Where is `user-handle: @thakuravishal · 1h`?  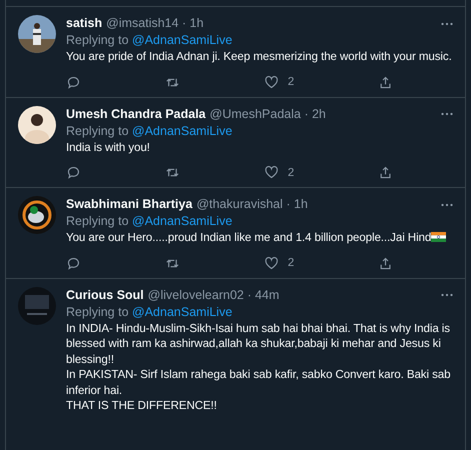 user-handle: @thakuravishal · 1h is located at coordinates (252, 204).